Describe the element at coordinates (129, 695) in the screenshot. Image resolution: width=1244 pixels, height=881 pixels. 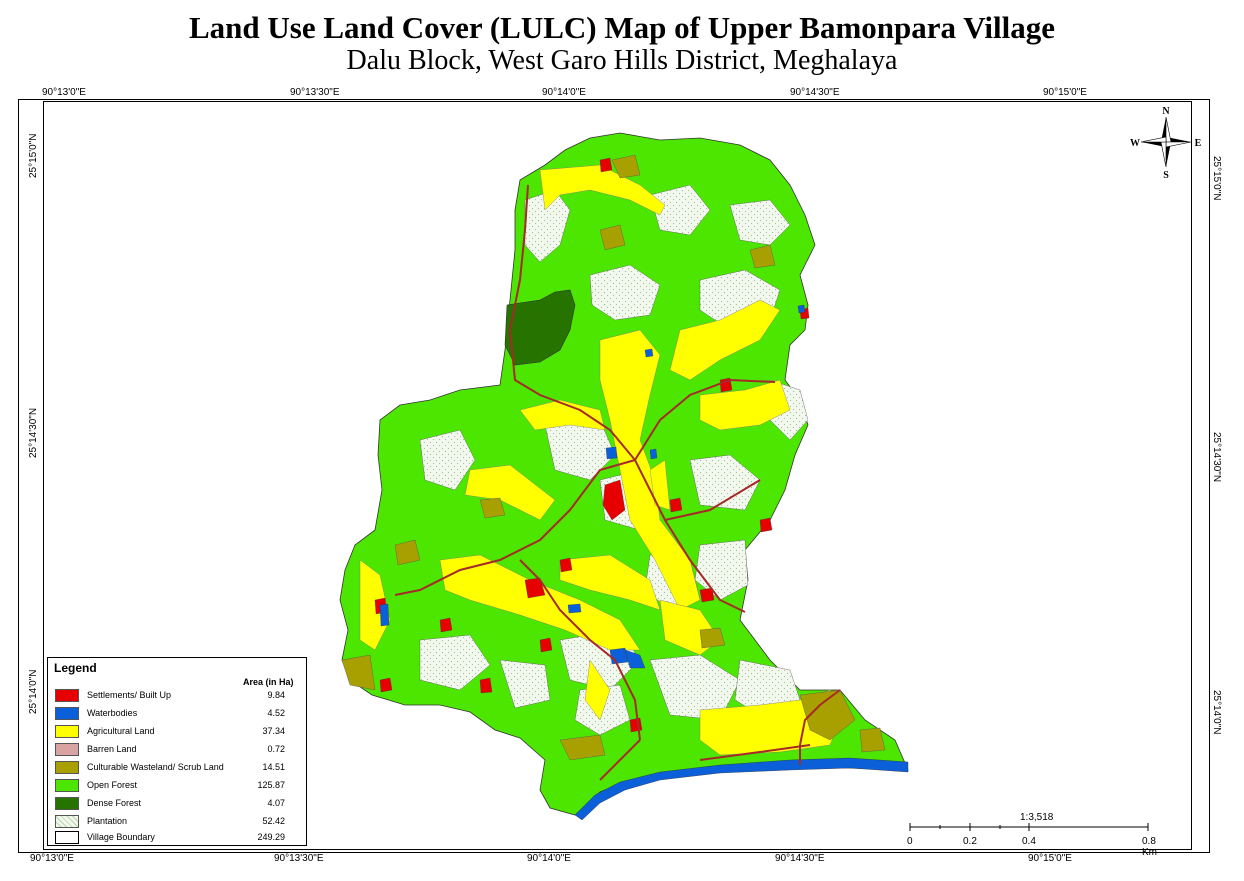
I see `legend-label: Settlements/ Built Up` at that location.